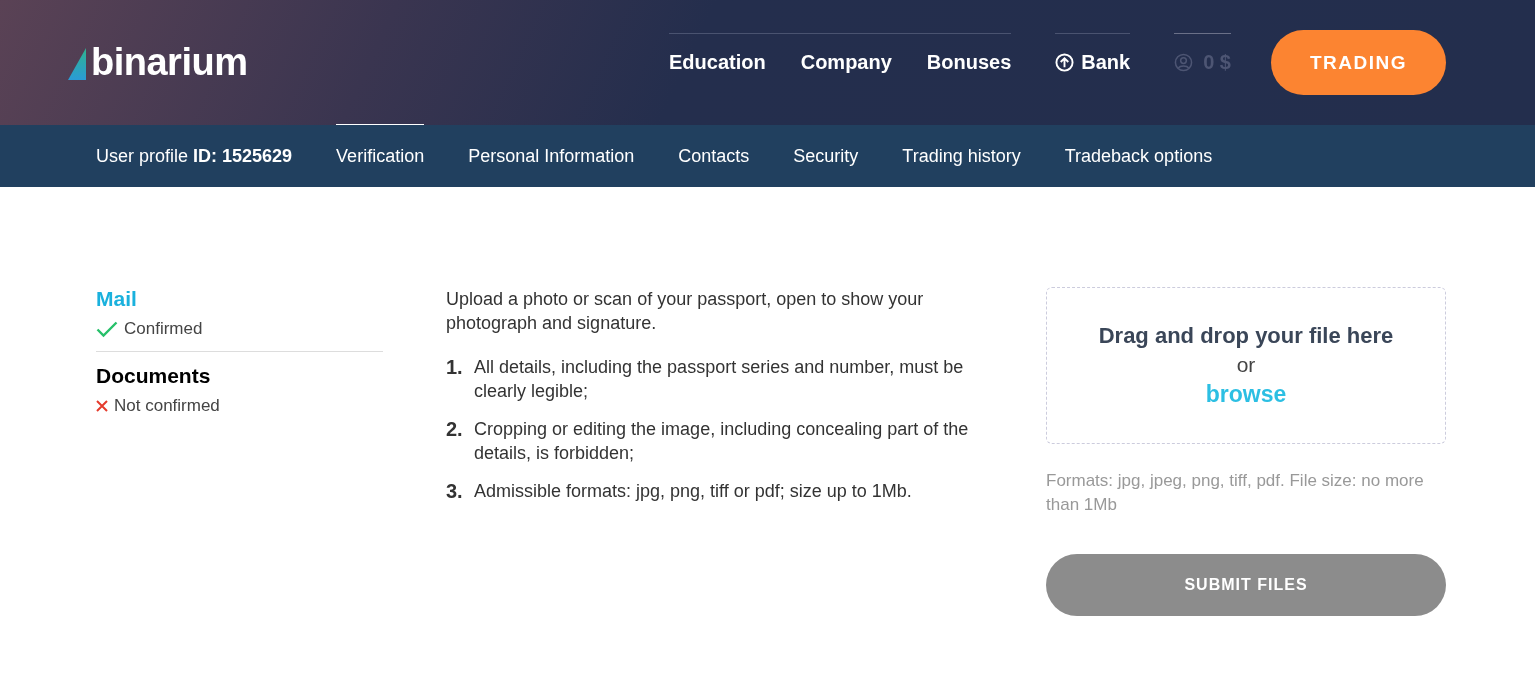 The height and width of the screenshot is (700, 1535). Describe the element at coordinates (717, 62) in the screenshot. I see `nav-link: Education` at that location.